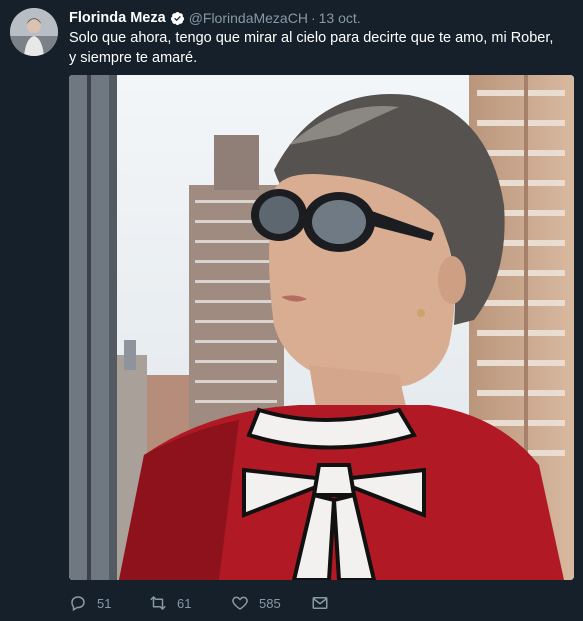 The image size is (583, 621). I want to click on tweet-actions: 51 61 585, so click(199, 603).